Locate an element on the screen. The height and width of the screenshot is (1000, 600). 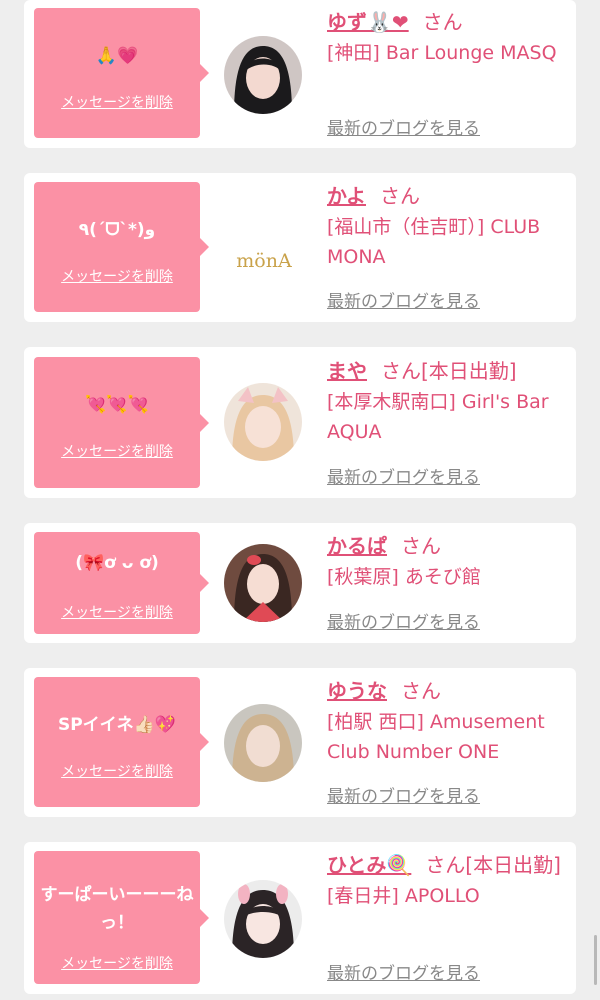
logo-text: mönA is located at coordinates (264, 261).